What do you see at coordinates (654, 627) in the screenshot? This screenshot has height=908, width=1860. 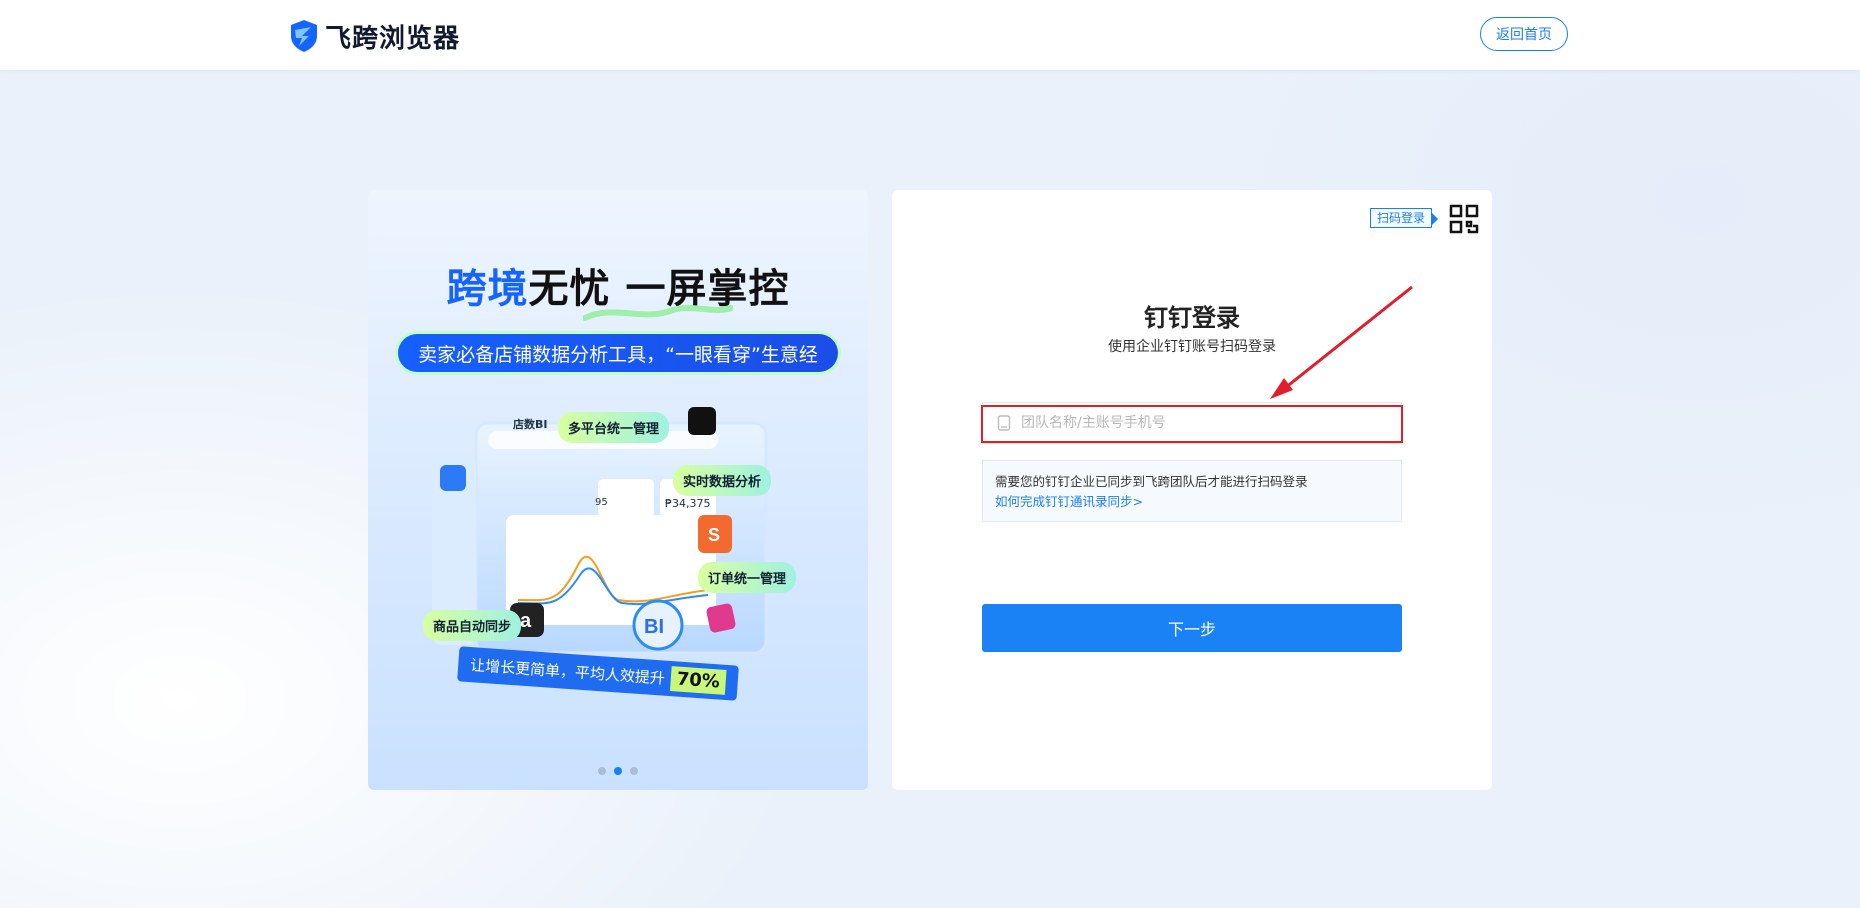 I see `svg-text: BI` at bounding box center [654, 627].